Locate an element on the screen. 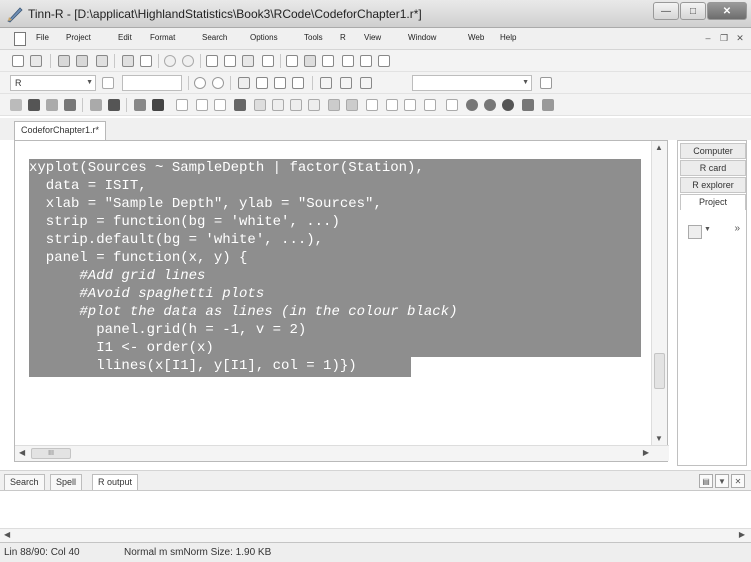 The width and height of the screenshot is (751, 562). arrow-left-icon is located at coordinates (202, 105).